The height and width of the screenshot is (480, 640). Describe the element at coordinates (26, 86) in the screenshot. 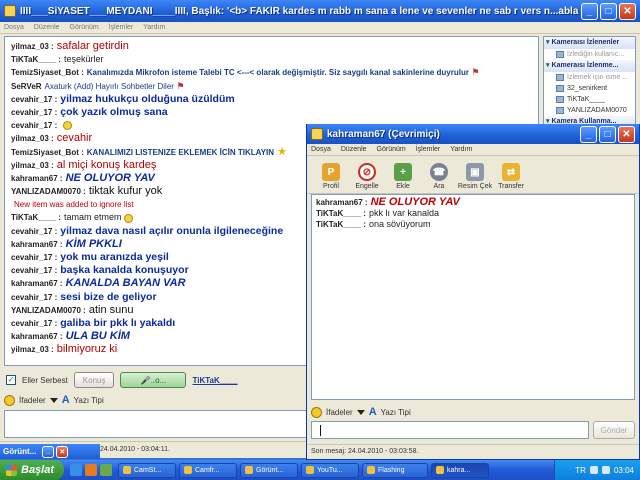

I see `message-username: SeRVeR` at that location.